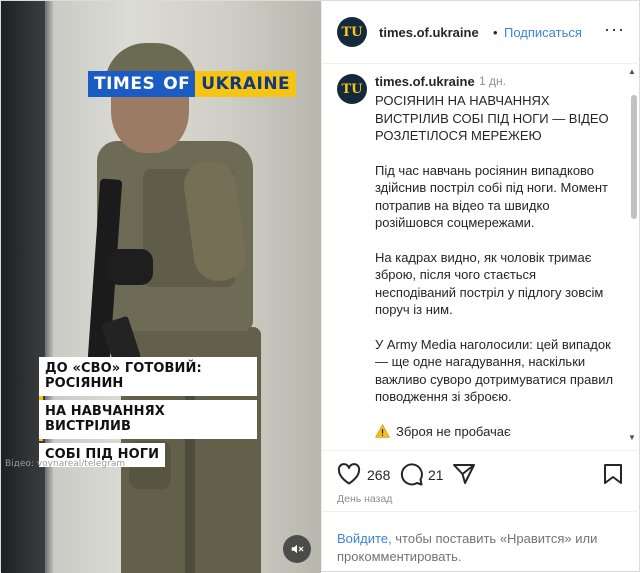 Image resolution: width=640 pixels, height=573 pixels. I want to click on share-icon, so click(464, 474).